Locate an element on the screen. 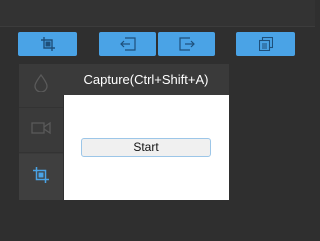 The image size is (320, 241). capture-button is located at coordinates (47, 44).